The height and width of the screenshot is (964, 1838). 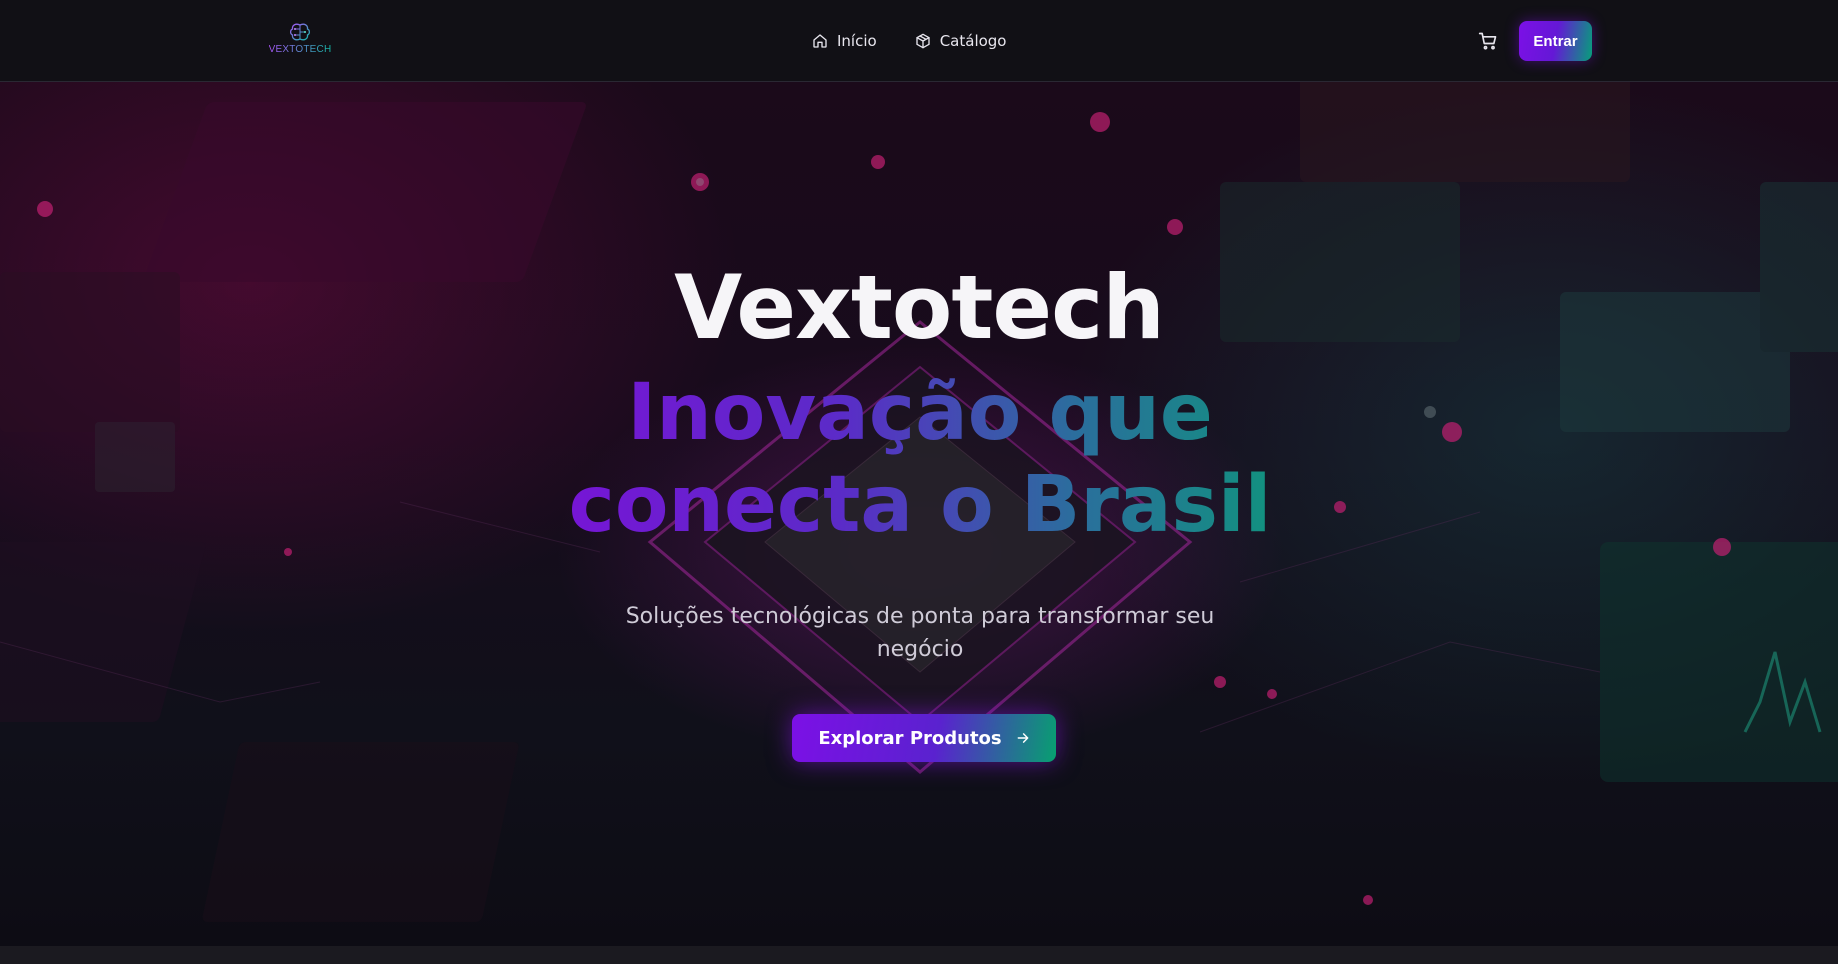 What do you see at coordinates (300, 32) in the screenshot?
I see `circuit-brain-icon` at bounding box center [300, 32].